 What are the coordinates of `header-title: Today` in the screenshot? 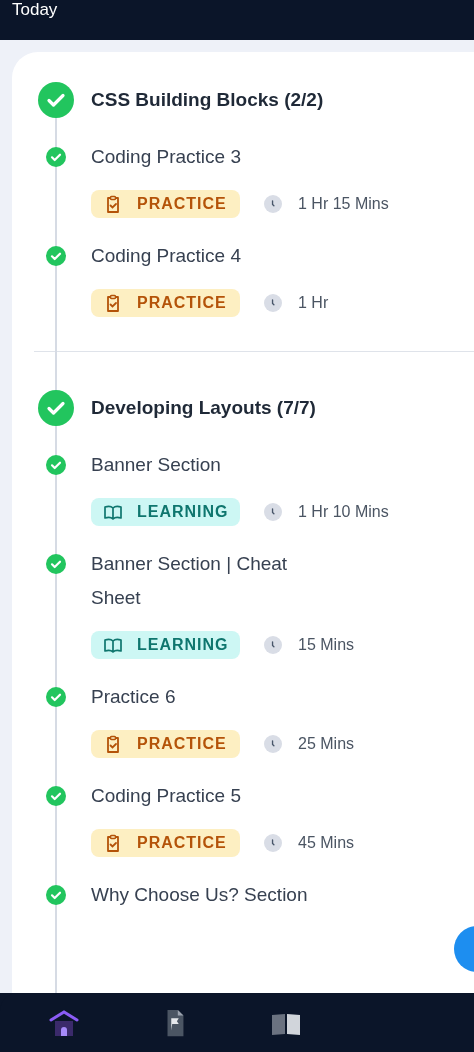 It's located at (35, 10).